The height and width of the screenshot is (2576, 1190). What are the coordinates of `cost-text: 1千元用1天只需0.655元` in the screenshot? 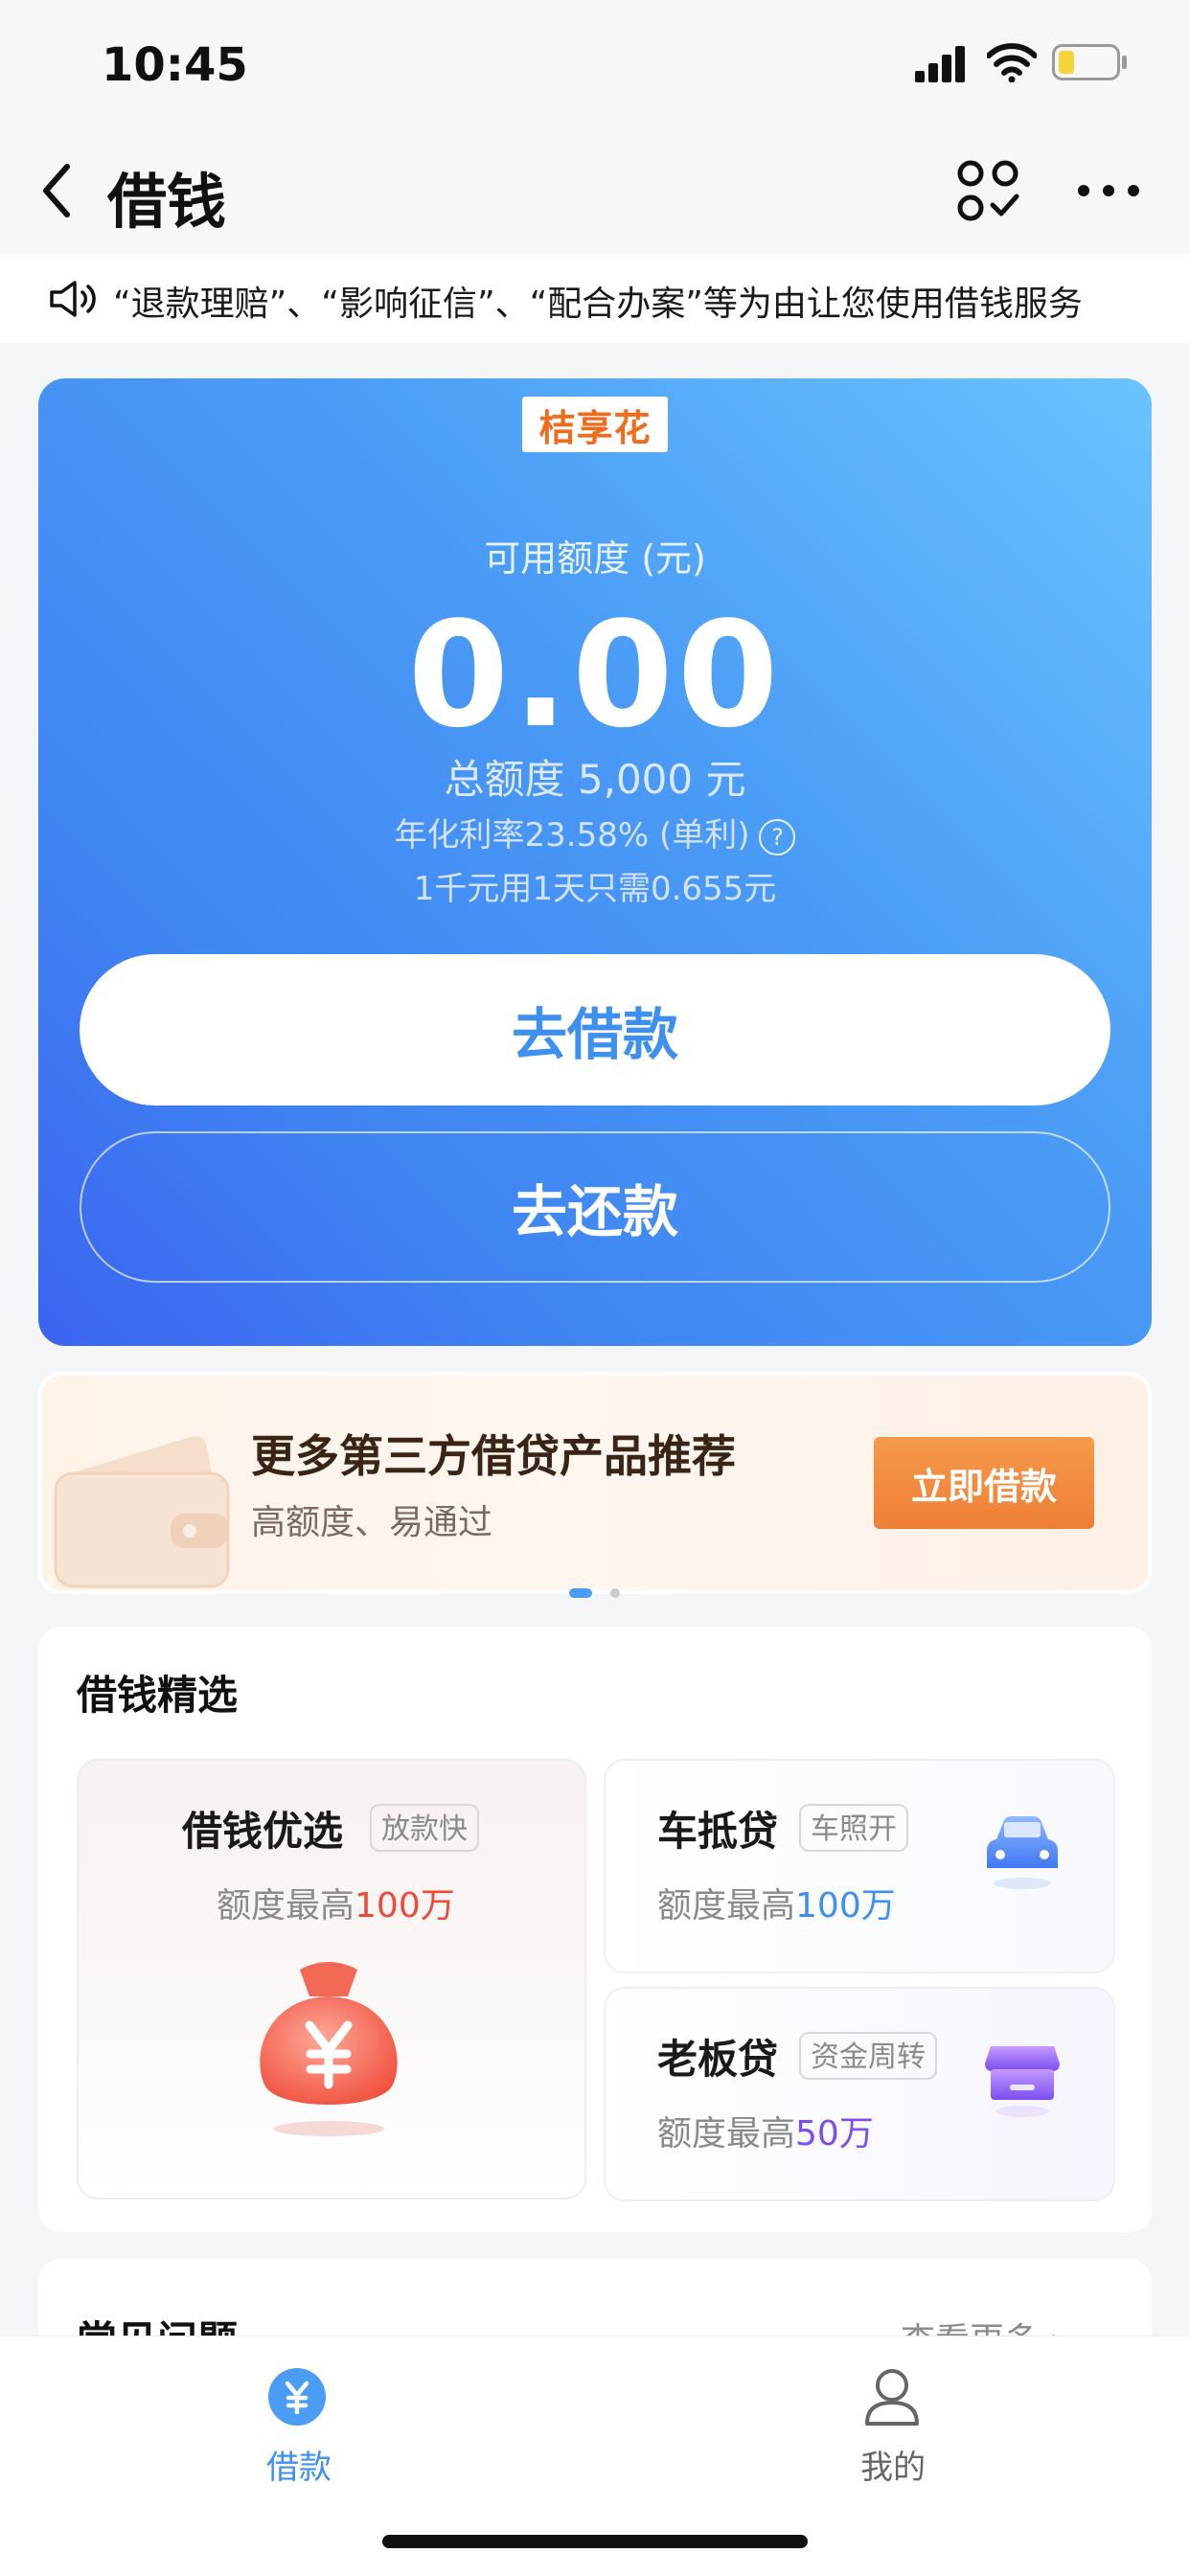 It's located at (595, 889).